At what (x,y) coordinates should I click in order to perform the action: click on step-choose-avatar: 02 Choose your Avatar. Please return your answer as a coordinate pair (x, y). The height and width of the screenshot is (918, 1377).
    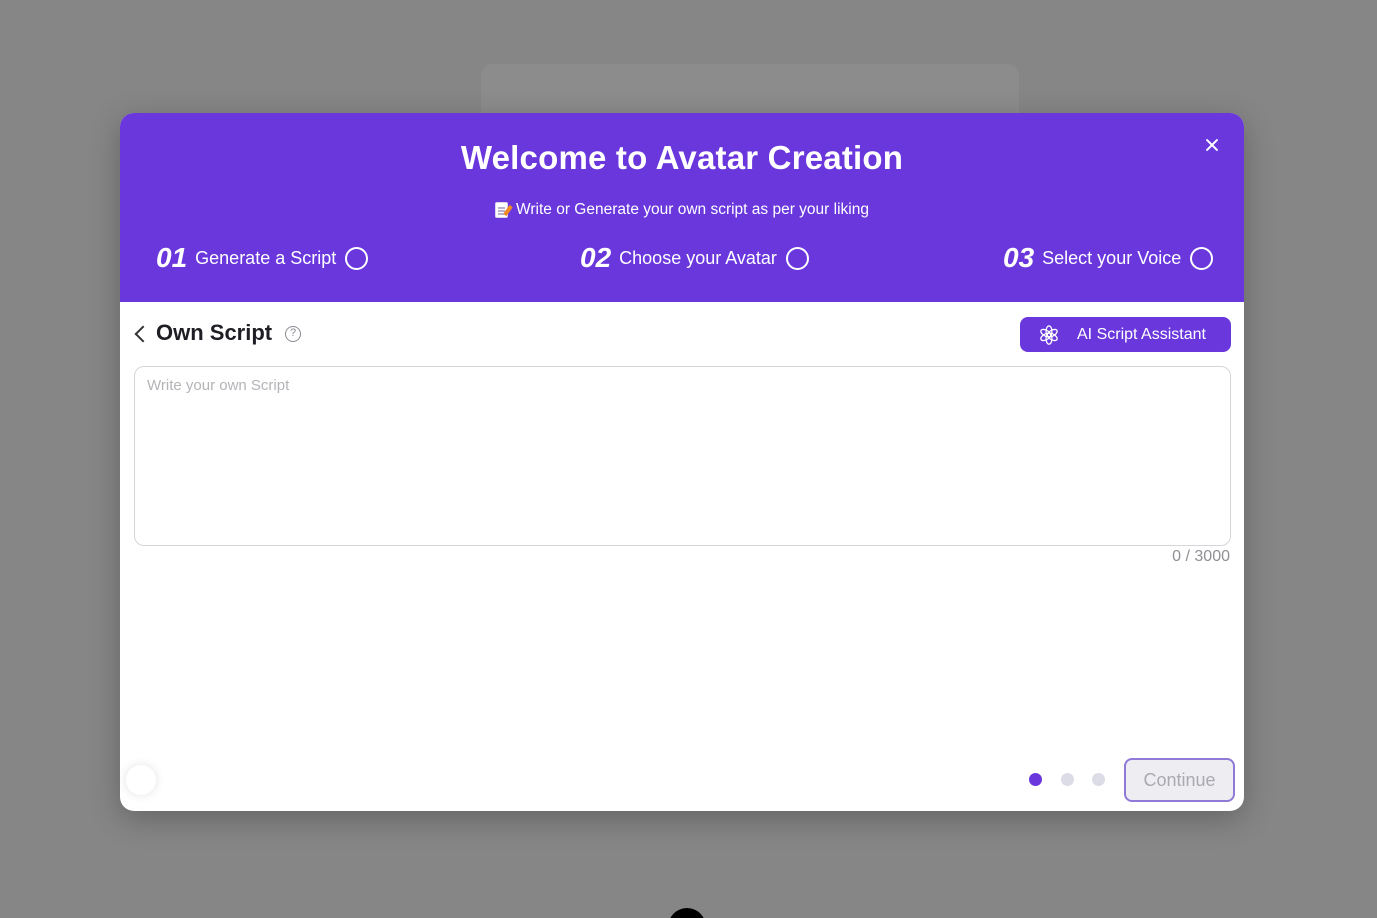
    Looking at the image, I should click on (694, 258).